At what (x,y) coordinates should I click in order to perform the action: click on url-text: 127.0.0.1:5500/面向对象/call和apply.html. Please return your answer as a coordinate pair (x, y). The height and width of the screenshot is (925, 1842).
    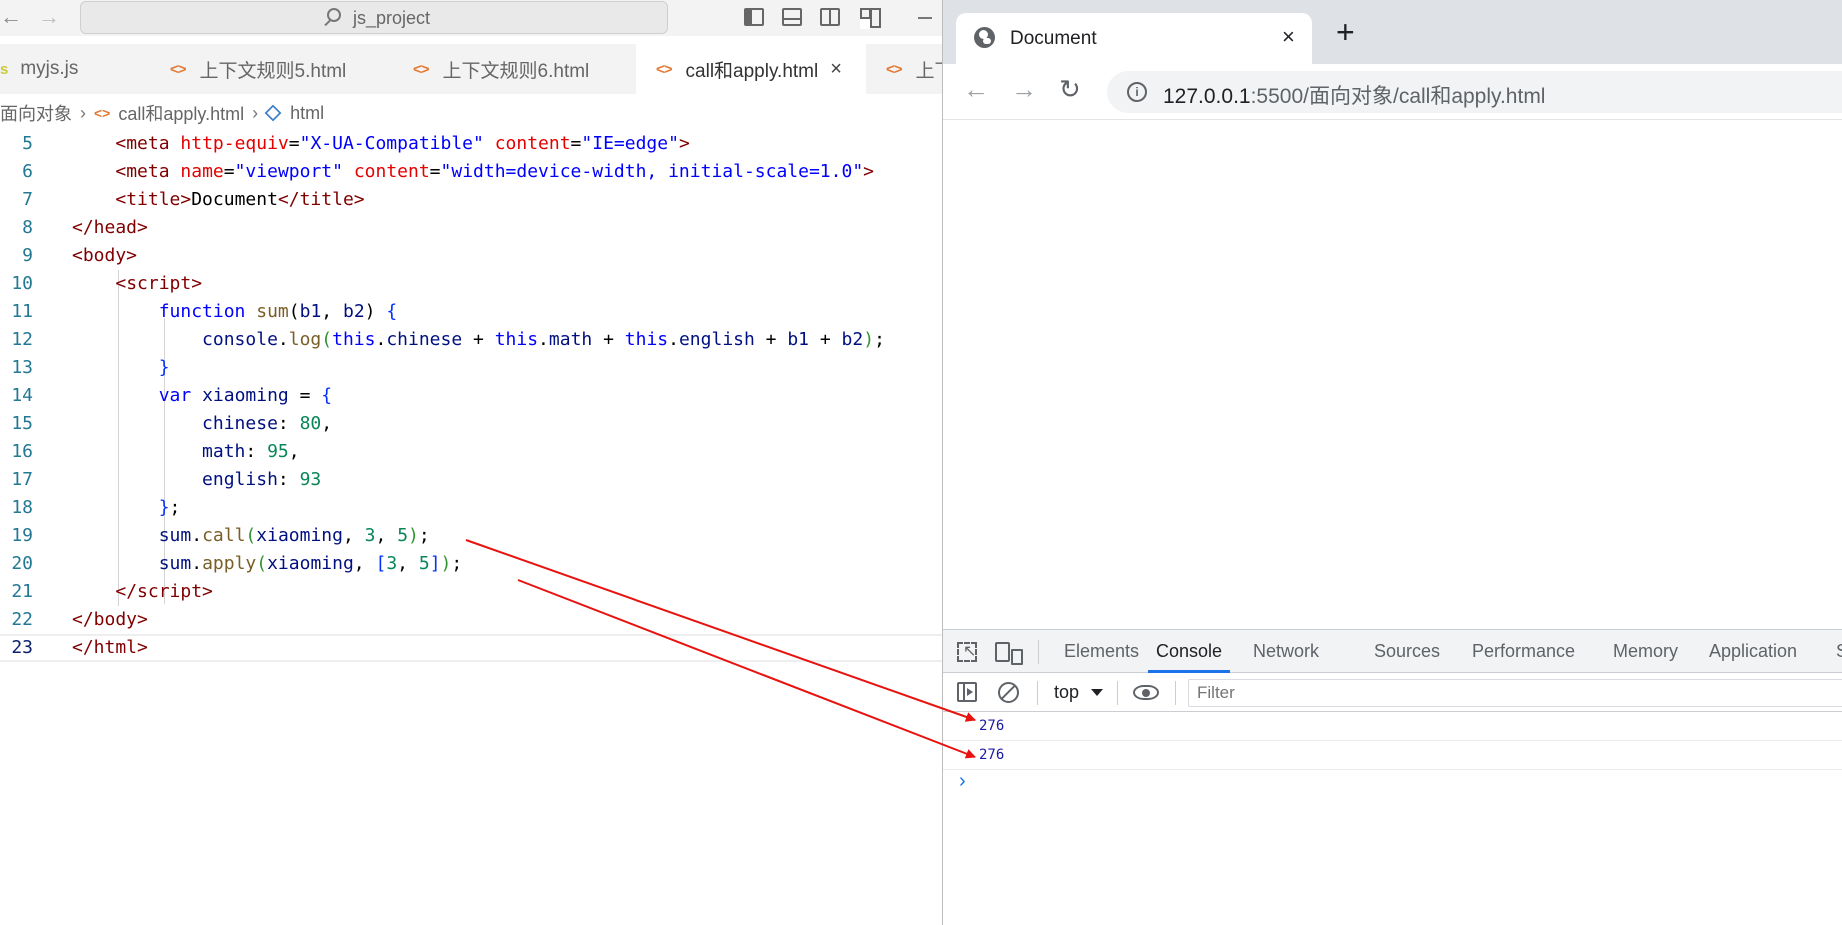
    Looking at the image, I should click on (1354, 95).